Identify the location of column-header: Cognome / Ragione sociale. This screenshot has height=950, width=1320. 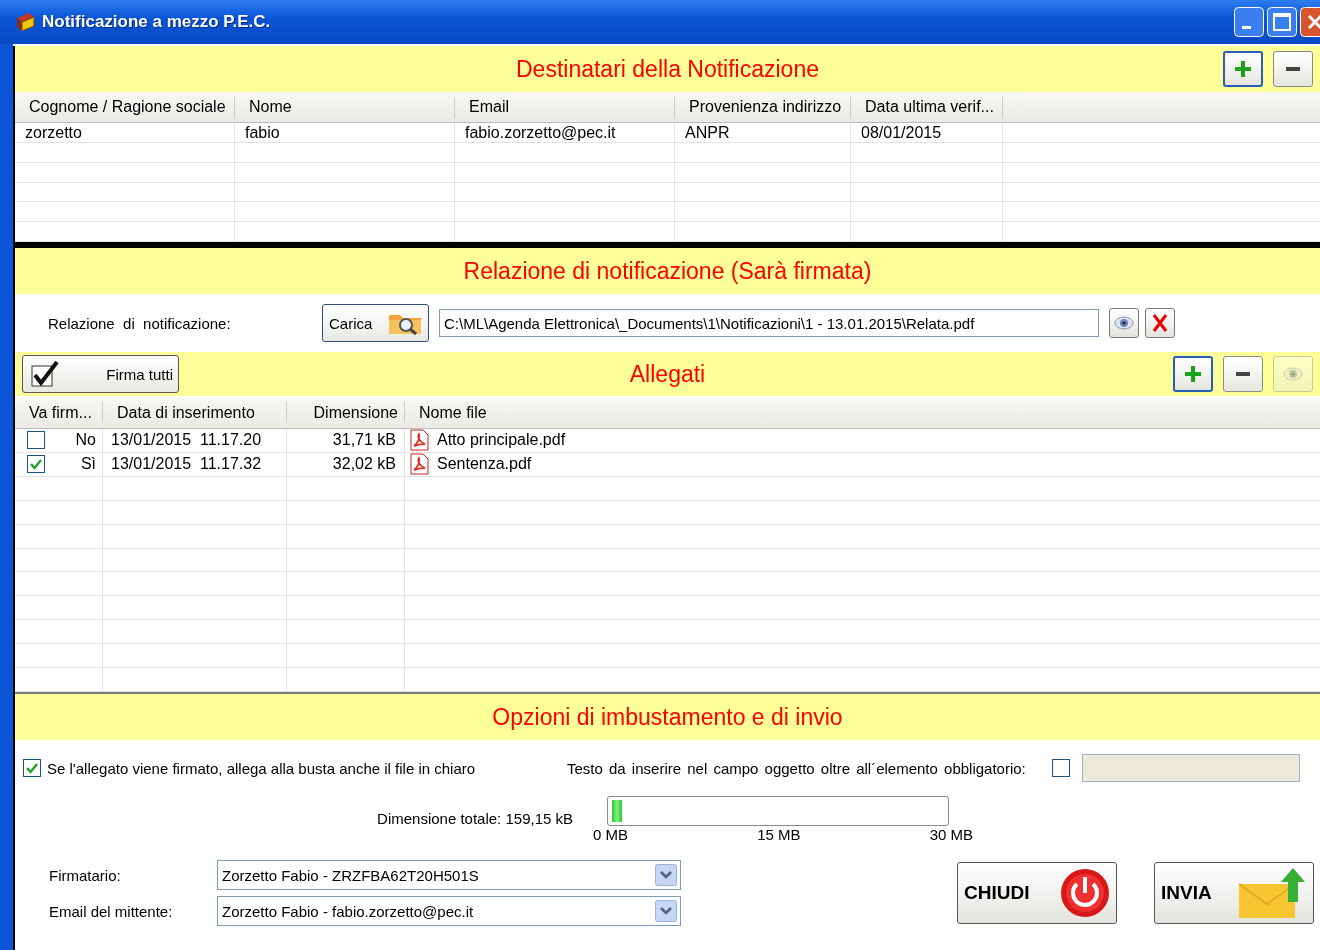
(125, 107).